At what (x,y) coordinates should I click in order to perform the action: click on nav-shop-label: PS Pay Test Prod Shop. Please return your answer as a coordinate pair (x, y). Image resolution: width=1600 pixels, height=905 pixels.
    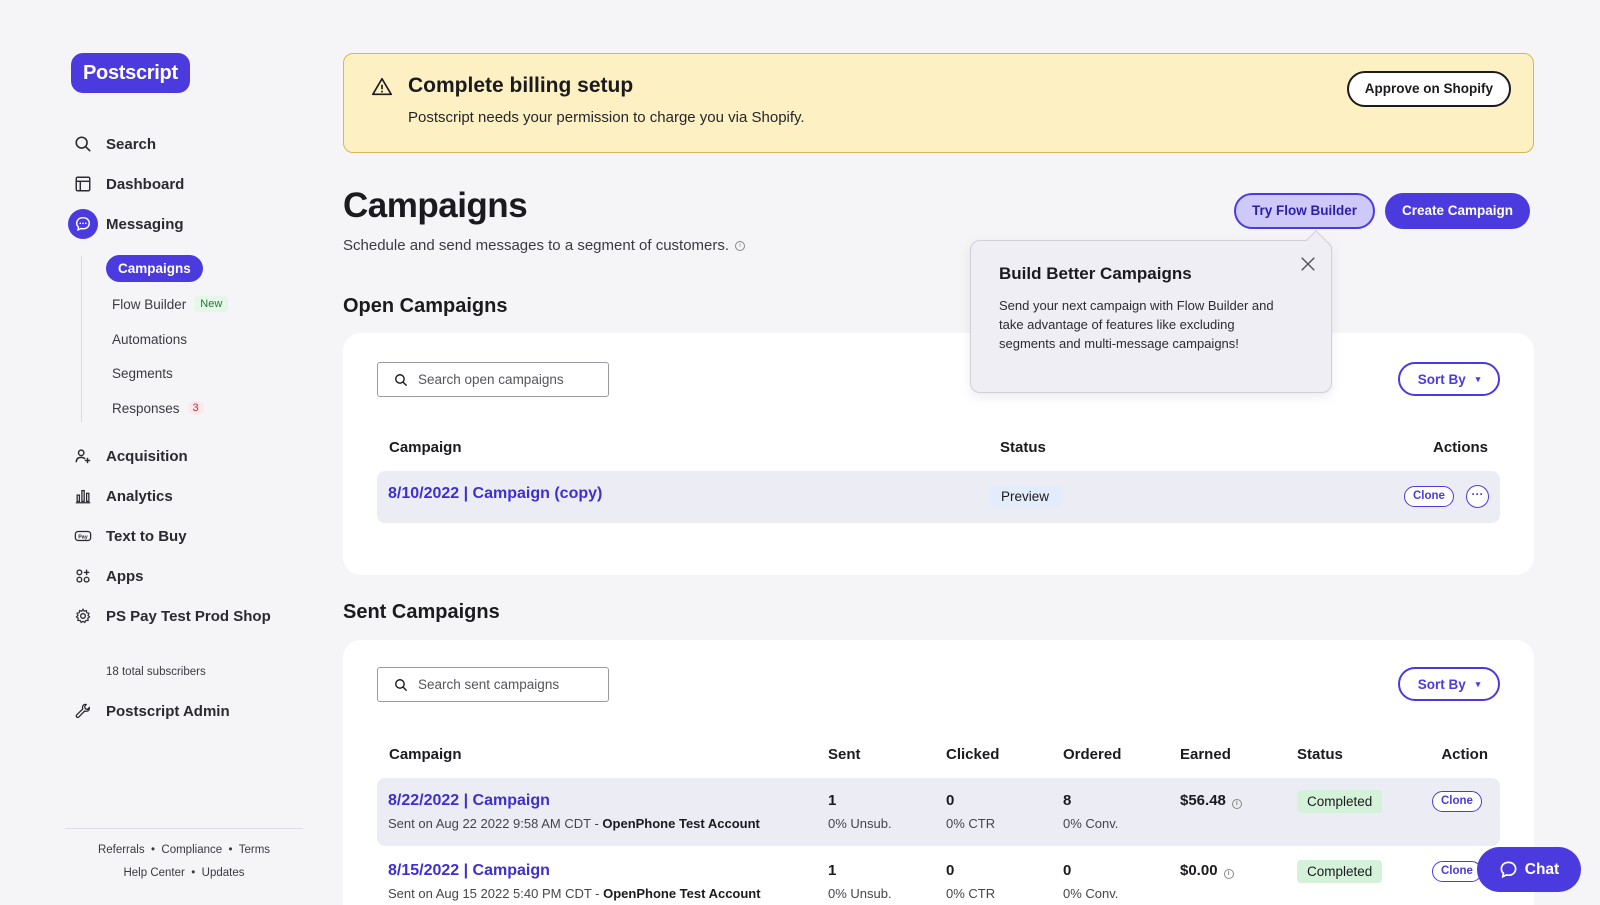
    Looking at the image, I should click on (188, 616).